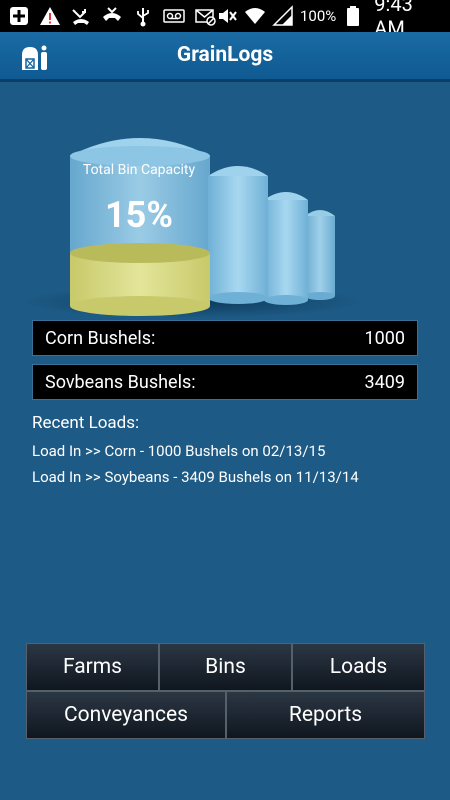  I want to click on call-icon, so click(112, 16).